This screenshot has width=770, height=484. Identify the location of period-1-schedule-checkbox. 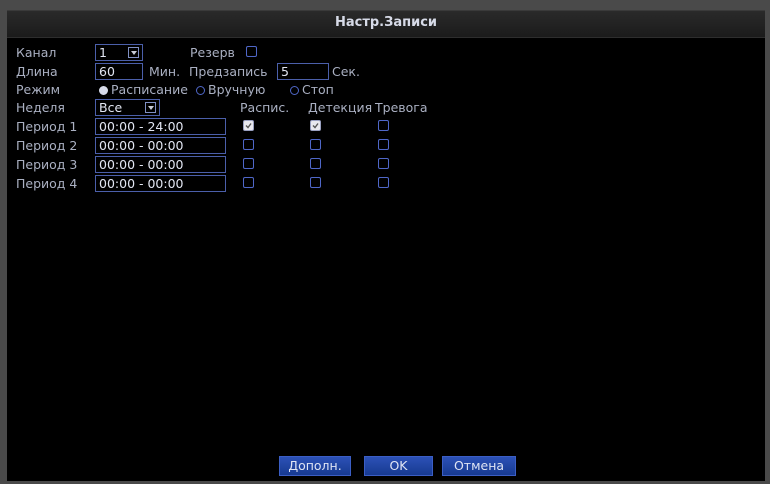
(248, 125).